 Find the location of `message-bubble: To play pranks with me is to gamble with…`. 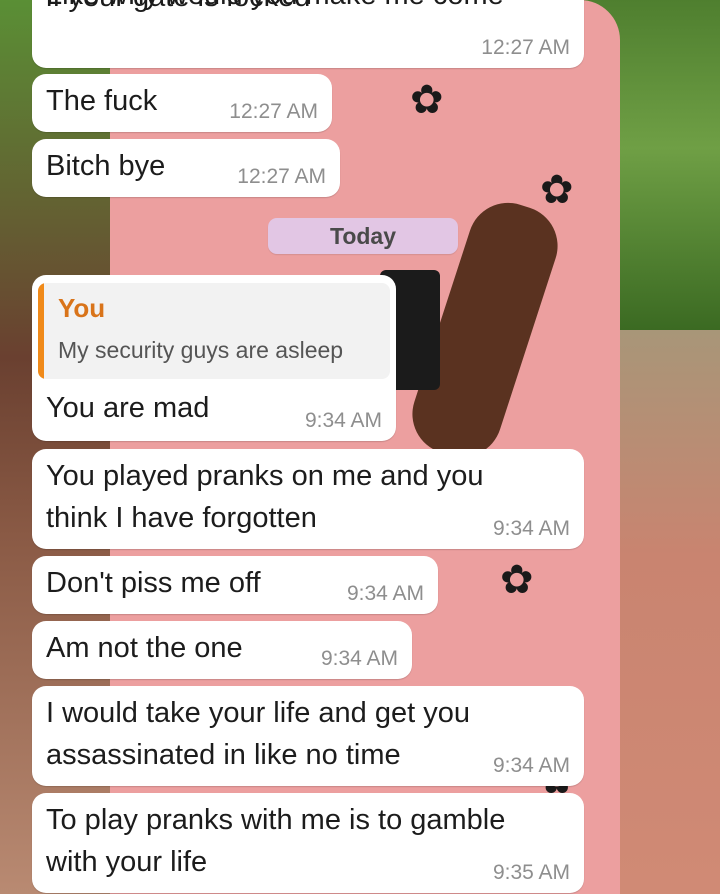

message-bubble: To play pranks with me is to gamble with… is located at coordinates (308, 843).